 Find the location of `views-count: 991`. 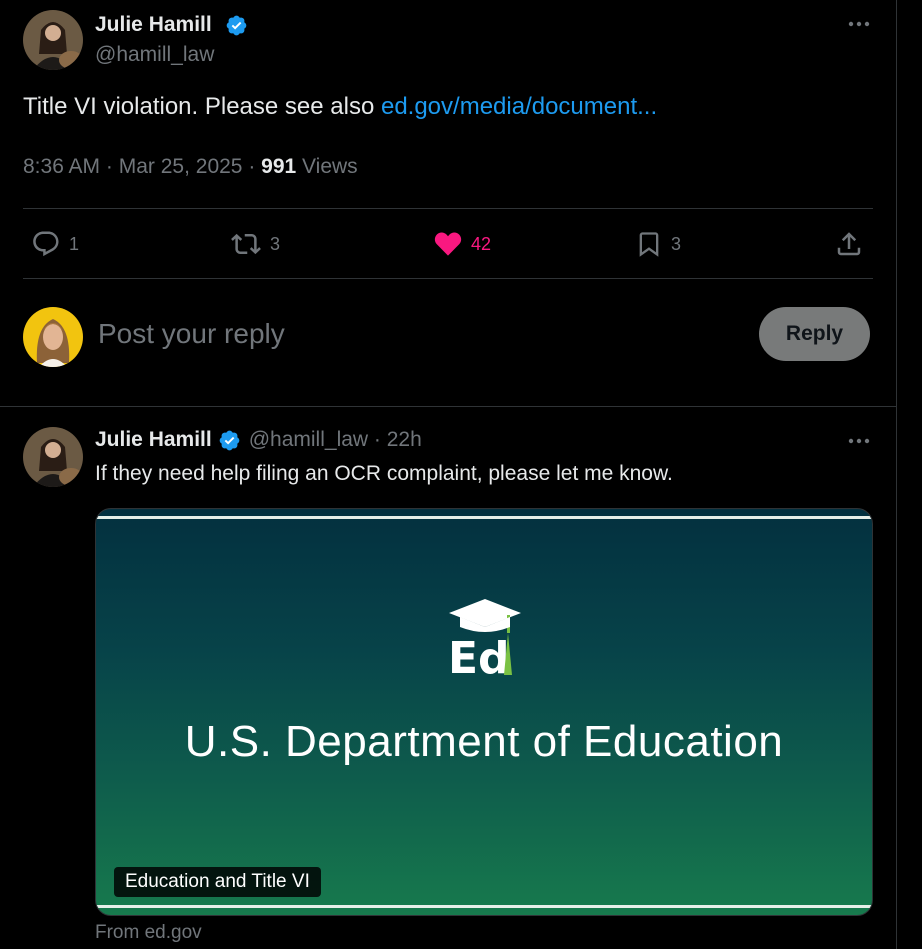

views-count: 991 is located at coordinates (279, 166).